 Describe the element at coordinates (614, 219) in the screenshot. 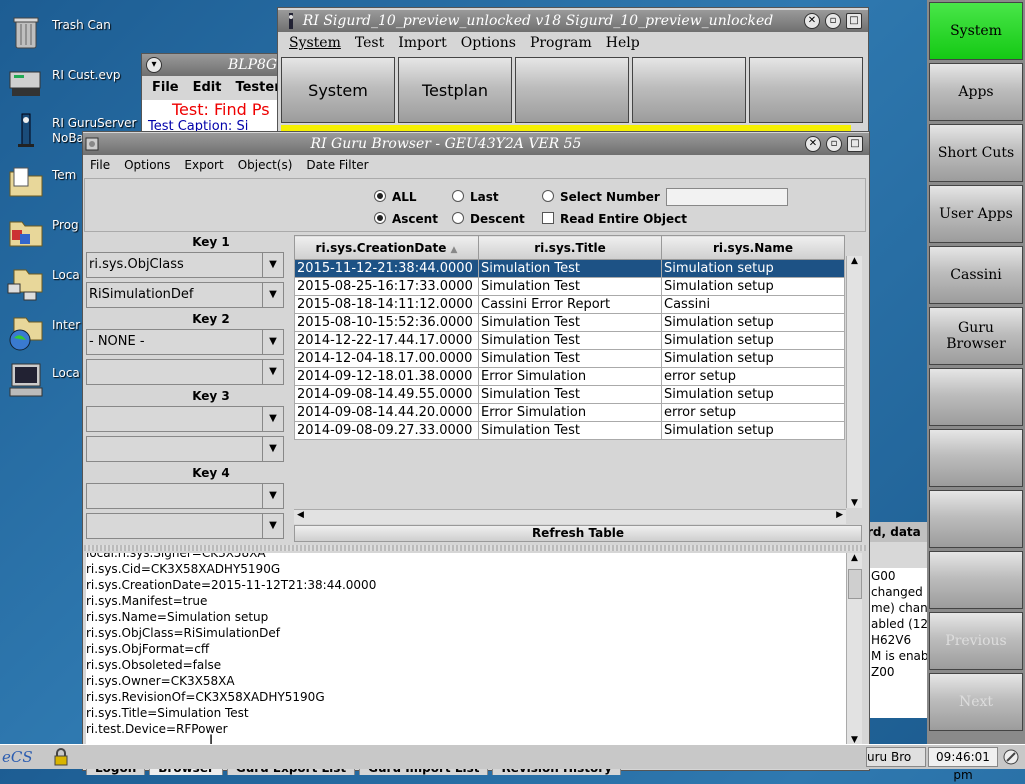

I see `read-entire-object-checkbox: Read Entire Object` at that location.